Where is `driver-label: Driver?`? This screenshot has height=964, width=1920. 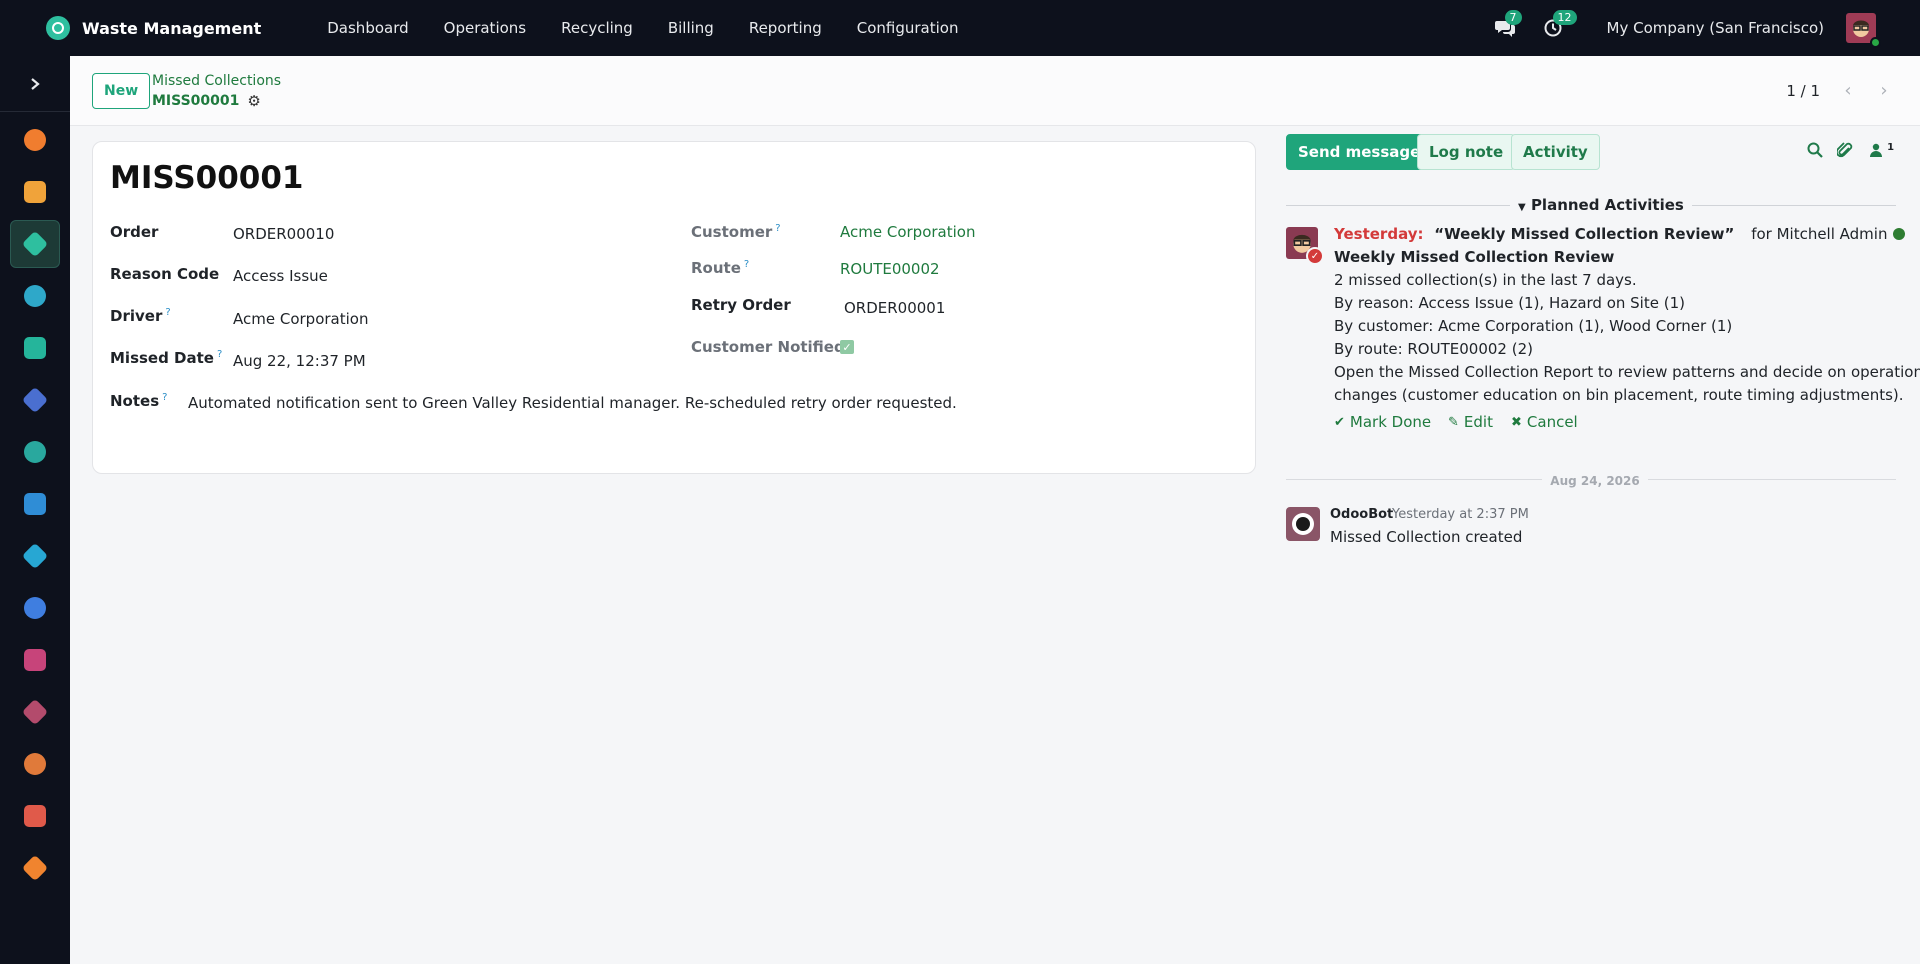 driver-label: Driver? is located at coordinates (140, 316).